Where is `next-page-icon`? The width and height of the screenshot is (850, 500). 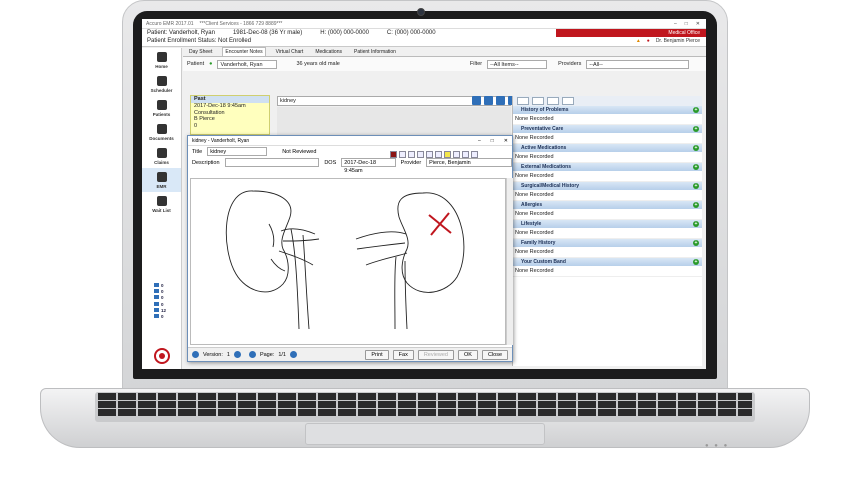
next-page-icon is located at coordinates (293, 354).